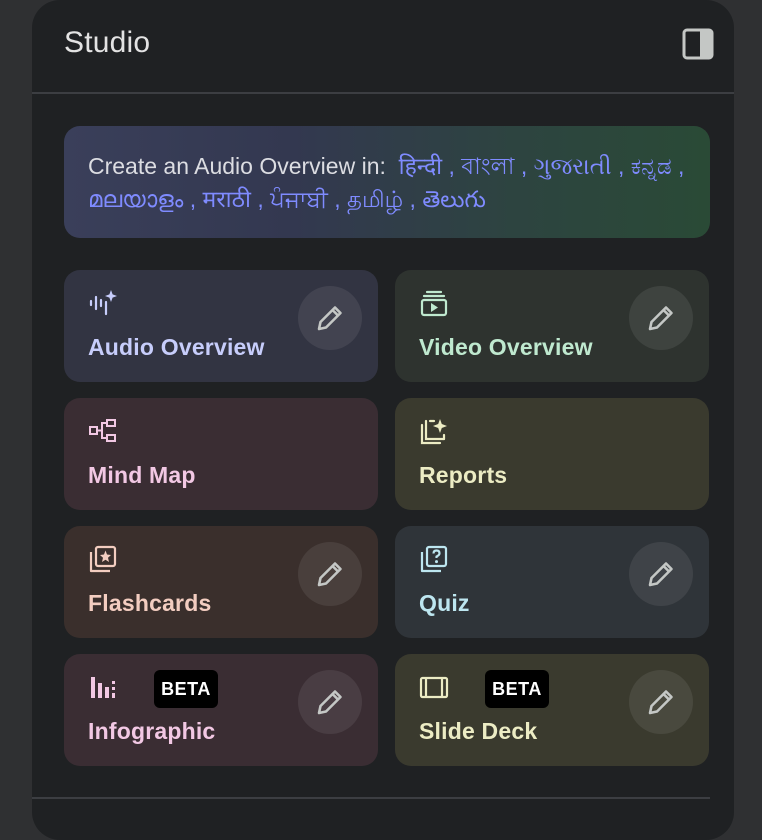 The height and width of the screenshot is (840, 762). Describe the element at coordinates (152, 731) in the screenshot. I see `card-label: Infographic` at that location.